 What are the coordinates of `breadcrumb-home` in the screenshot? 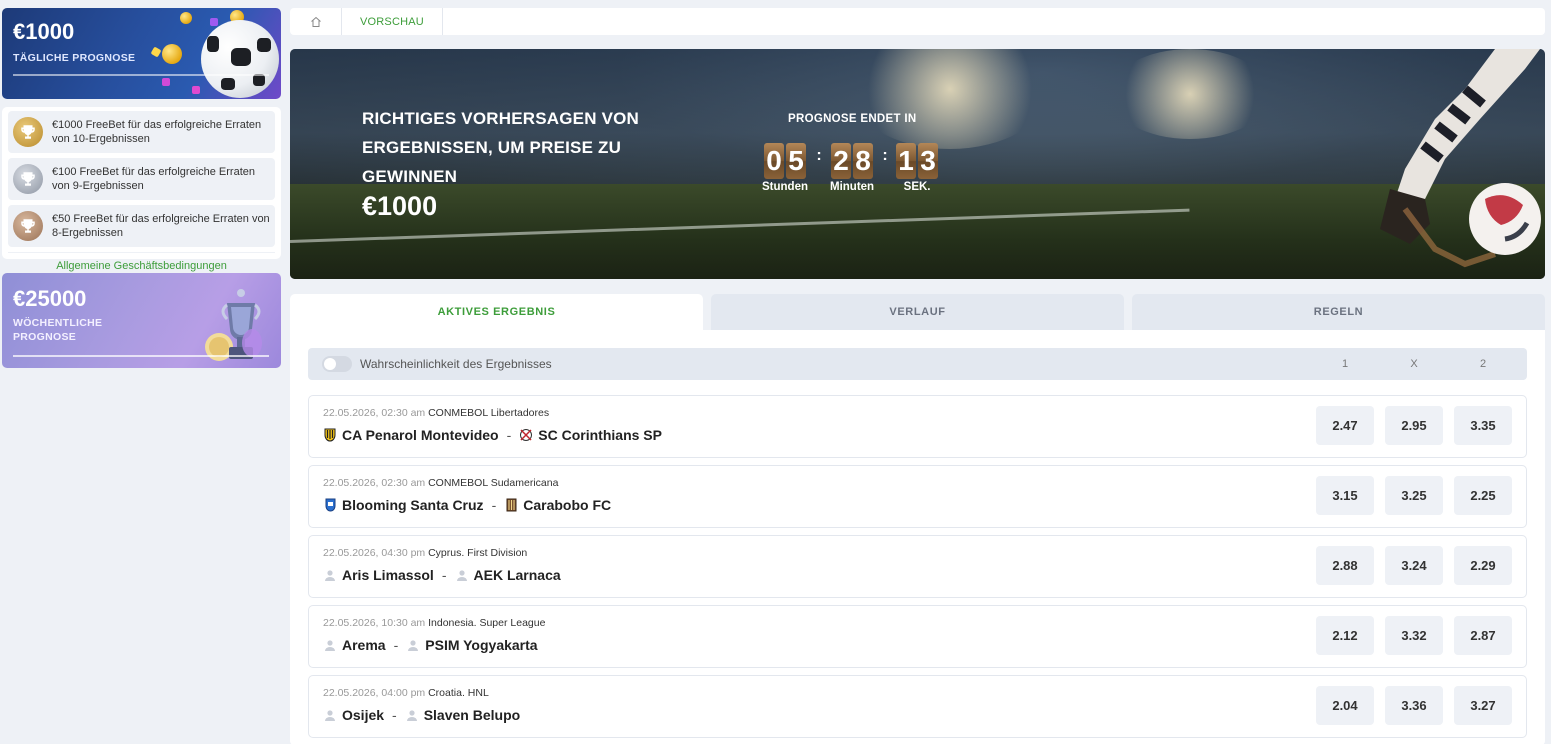 It's located at (316, 21).